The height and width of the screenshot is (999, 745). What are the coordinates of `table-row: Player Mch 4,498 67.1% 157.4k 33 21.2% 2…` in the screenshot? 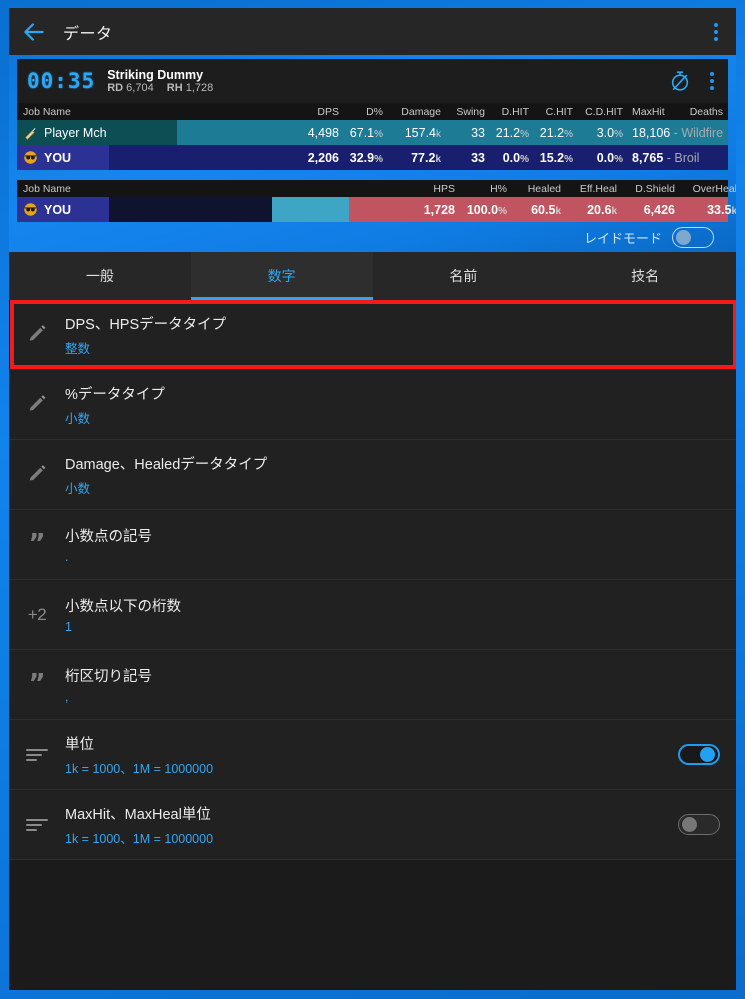 It's located at (372, 132).